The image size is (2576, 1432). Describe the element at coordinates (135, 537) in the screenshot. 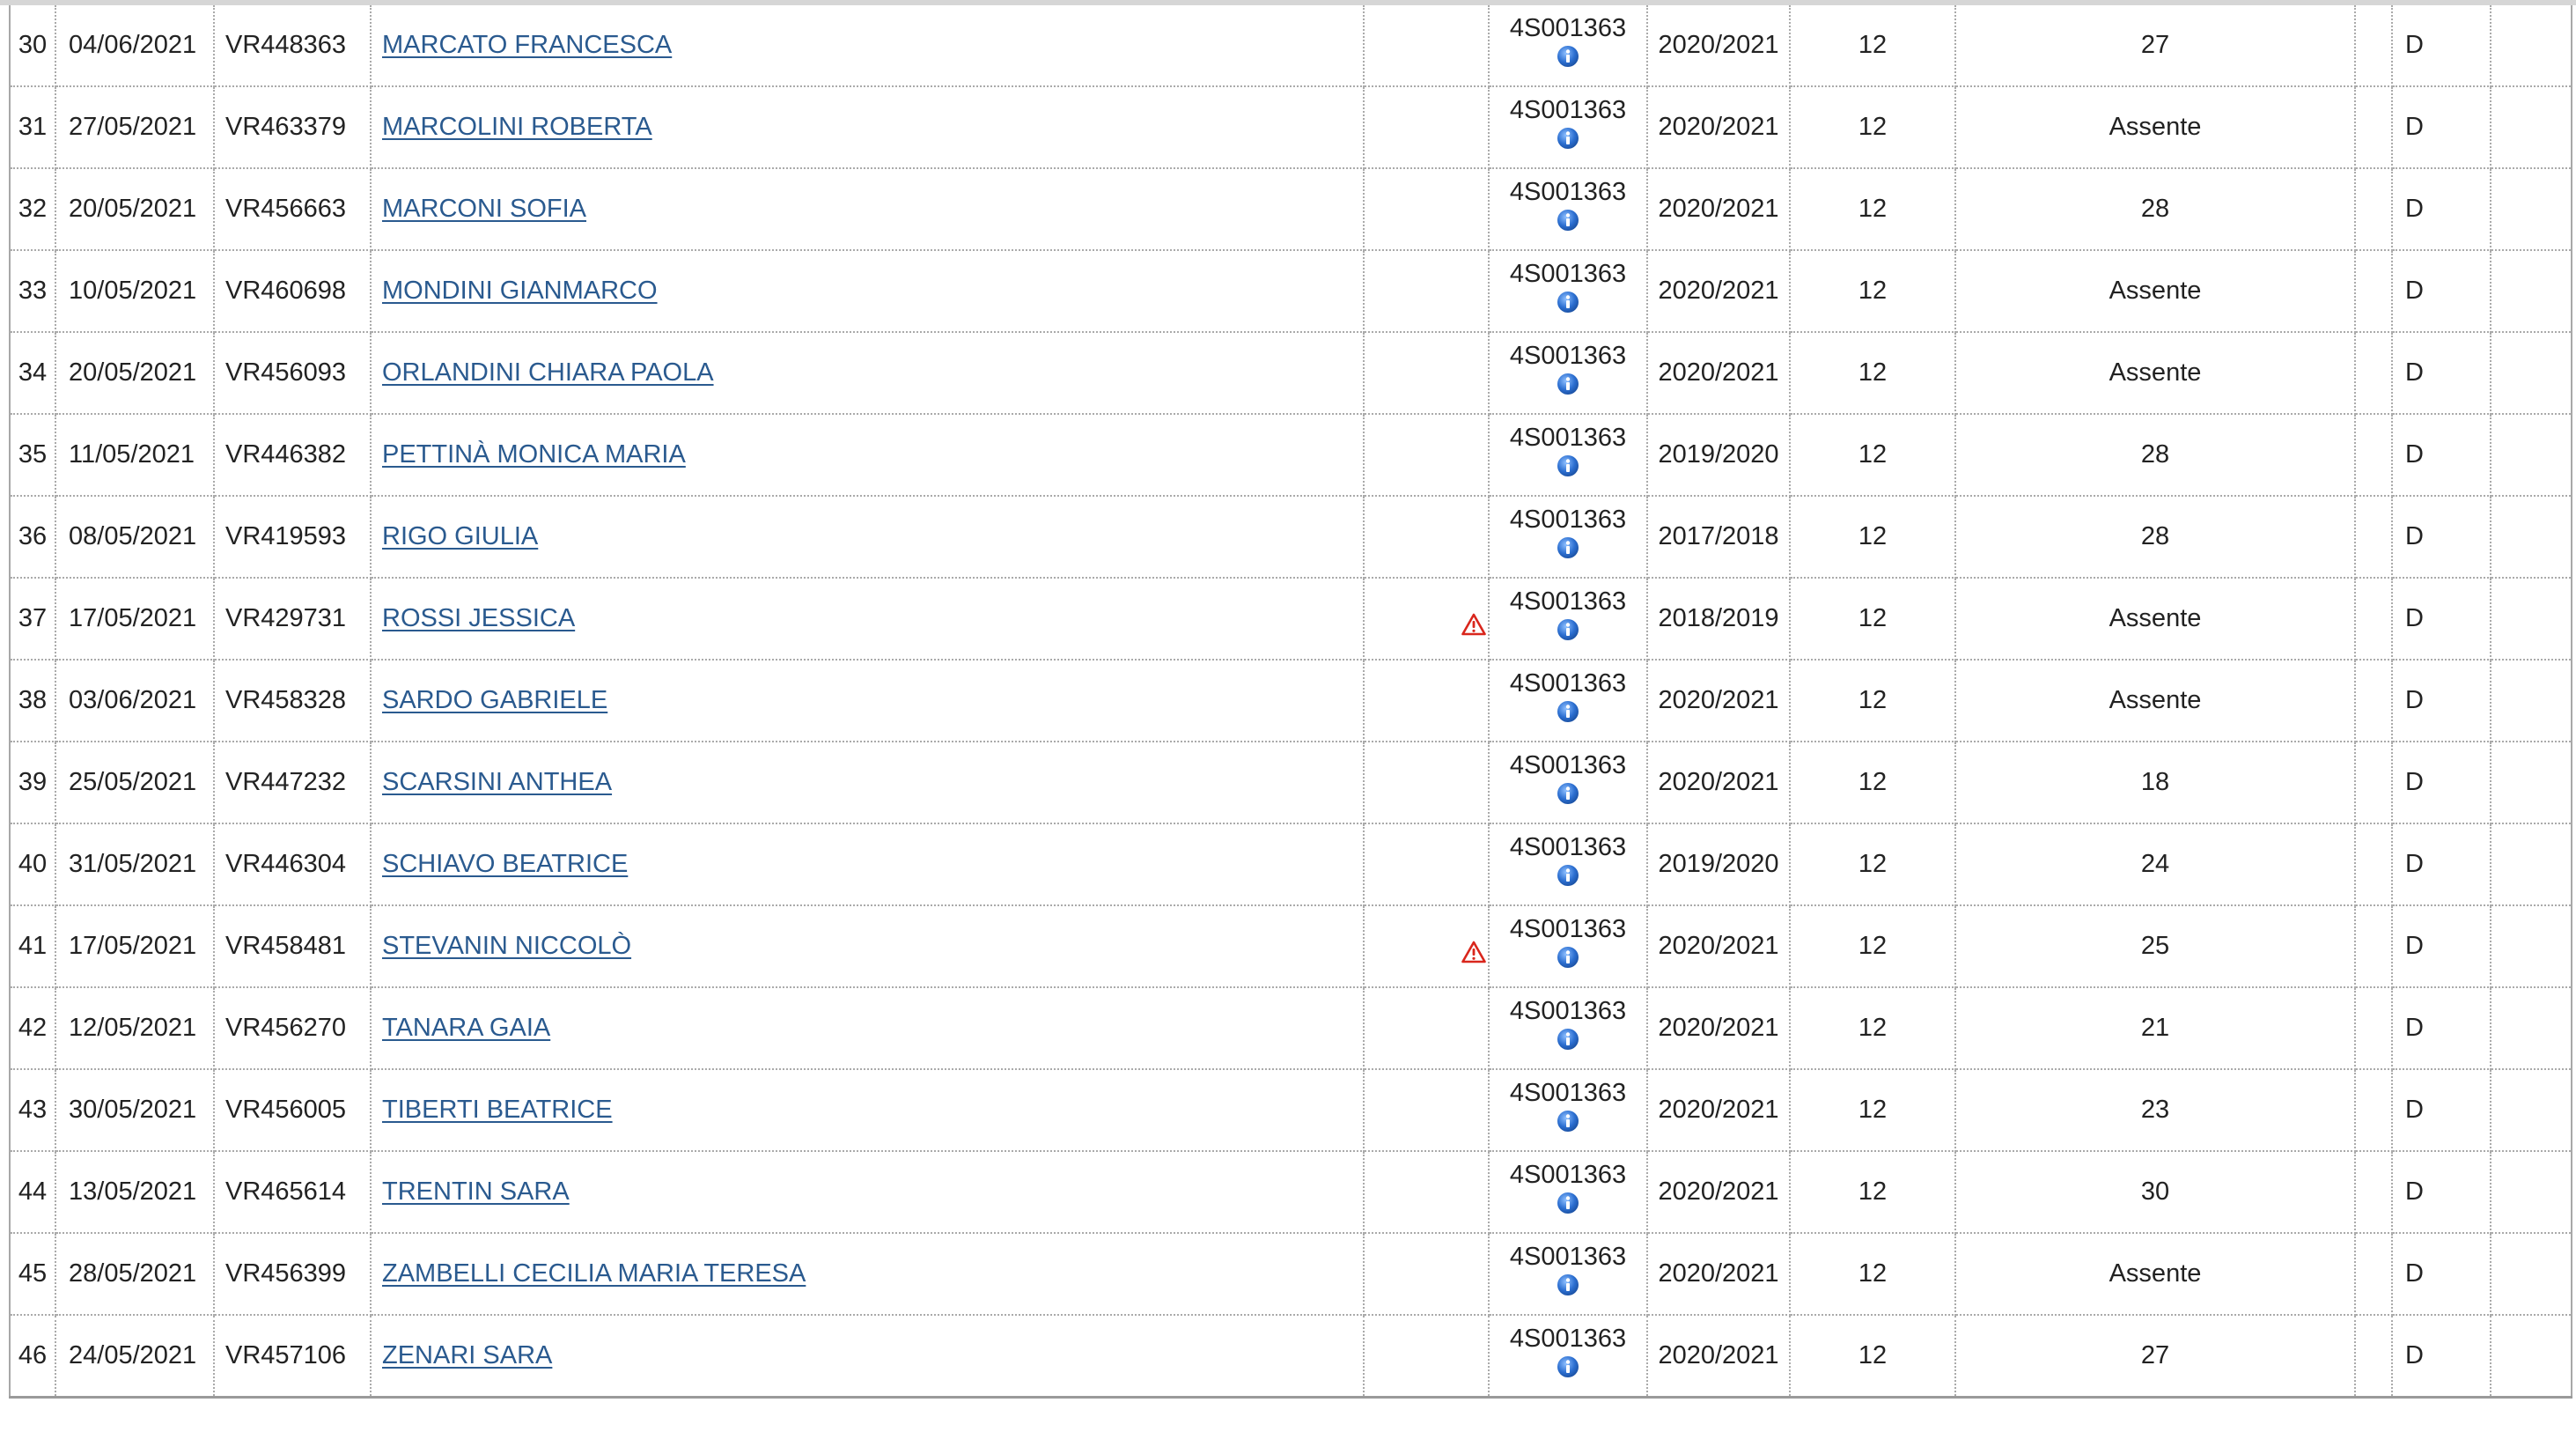

I see `exam-date: 08/05/2021` at that location.